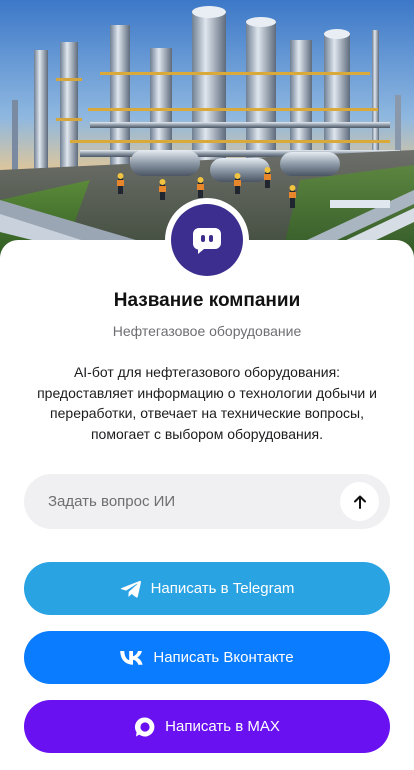 This screenshot has width=414, height=770. I want to click on avatar, so click(207, 240).